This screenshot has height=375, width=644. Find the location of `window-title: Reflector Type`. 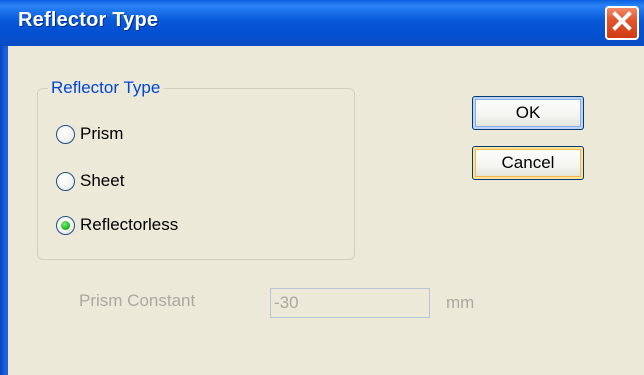

window-title: Reflector Type is located at coordinates (88, 20).